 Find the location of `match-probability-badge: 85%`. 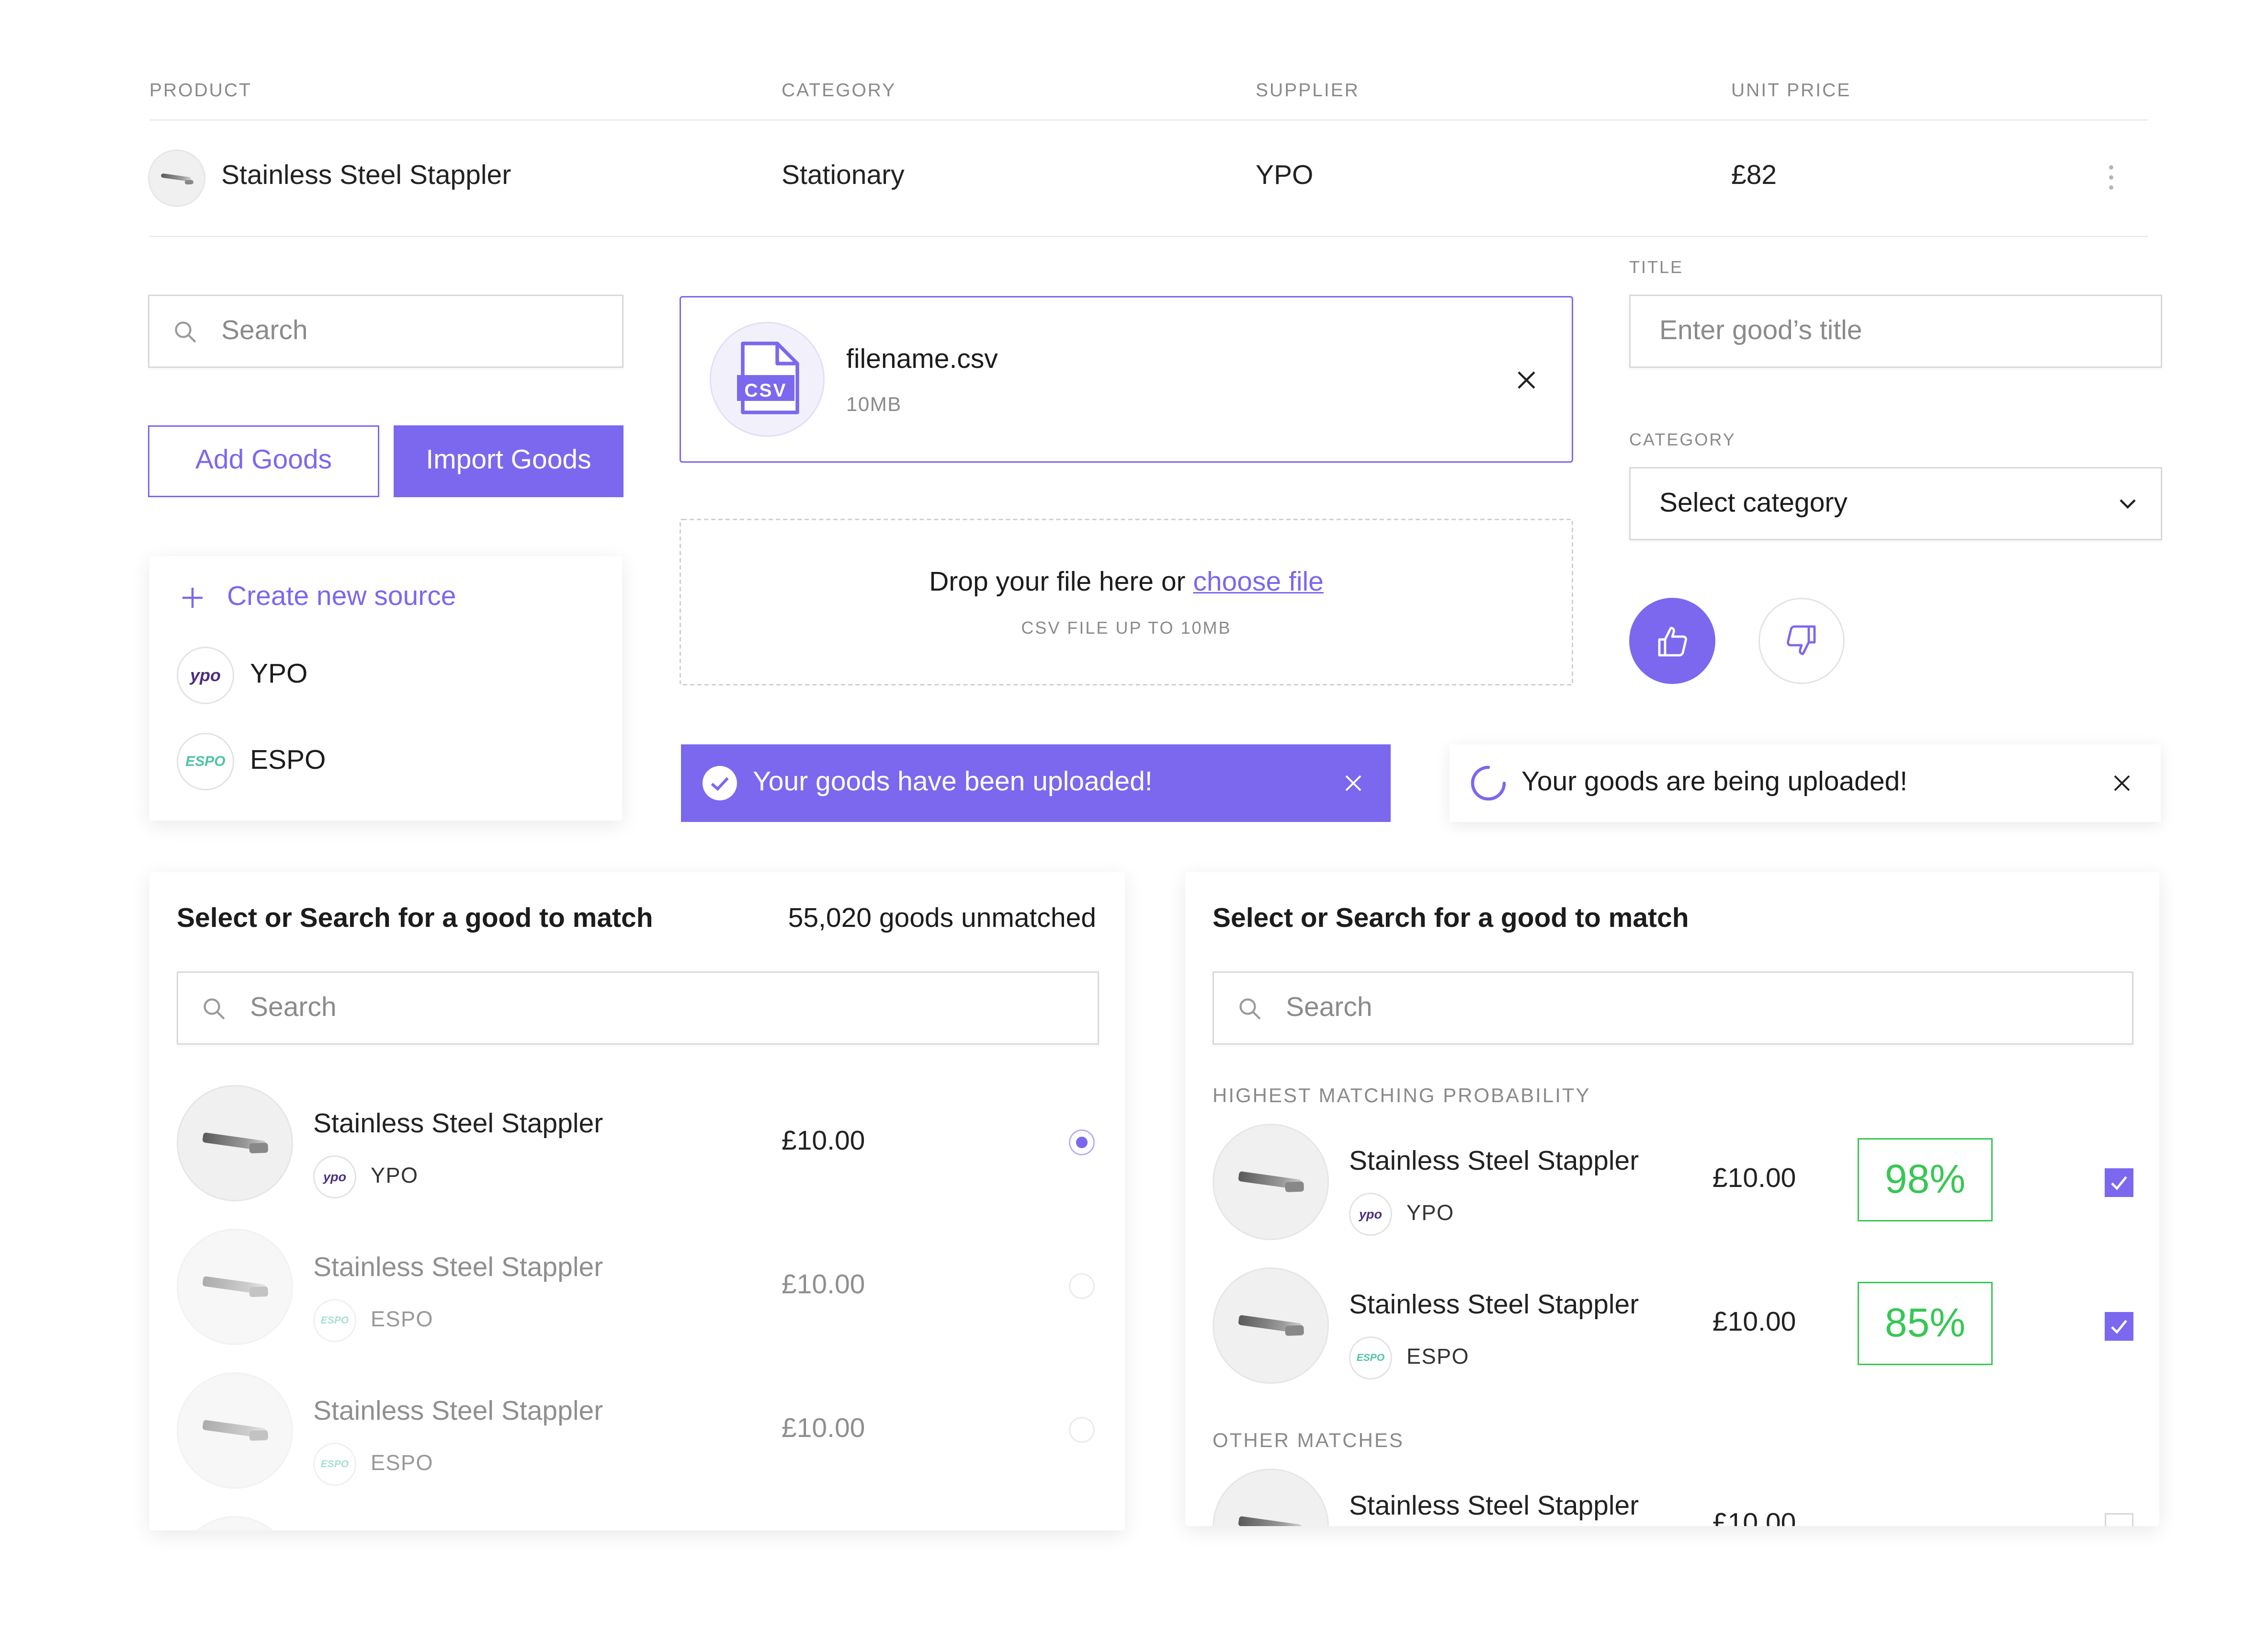

match-probability-badge: 85% is located at coordinates (1925, 1323).